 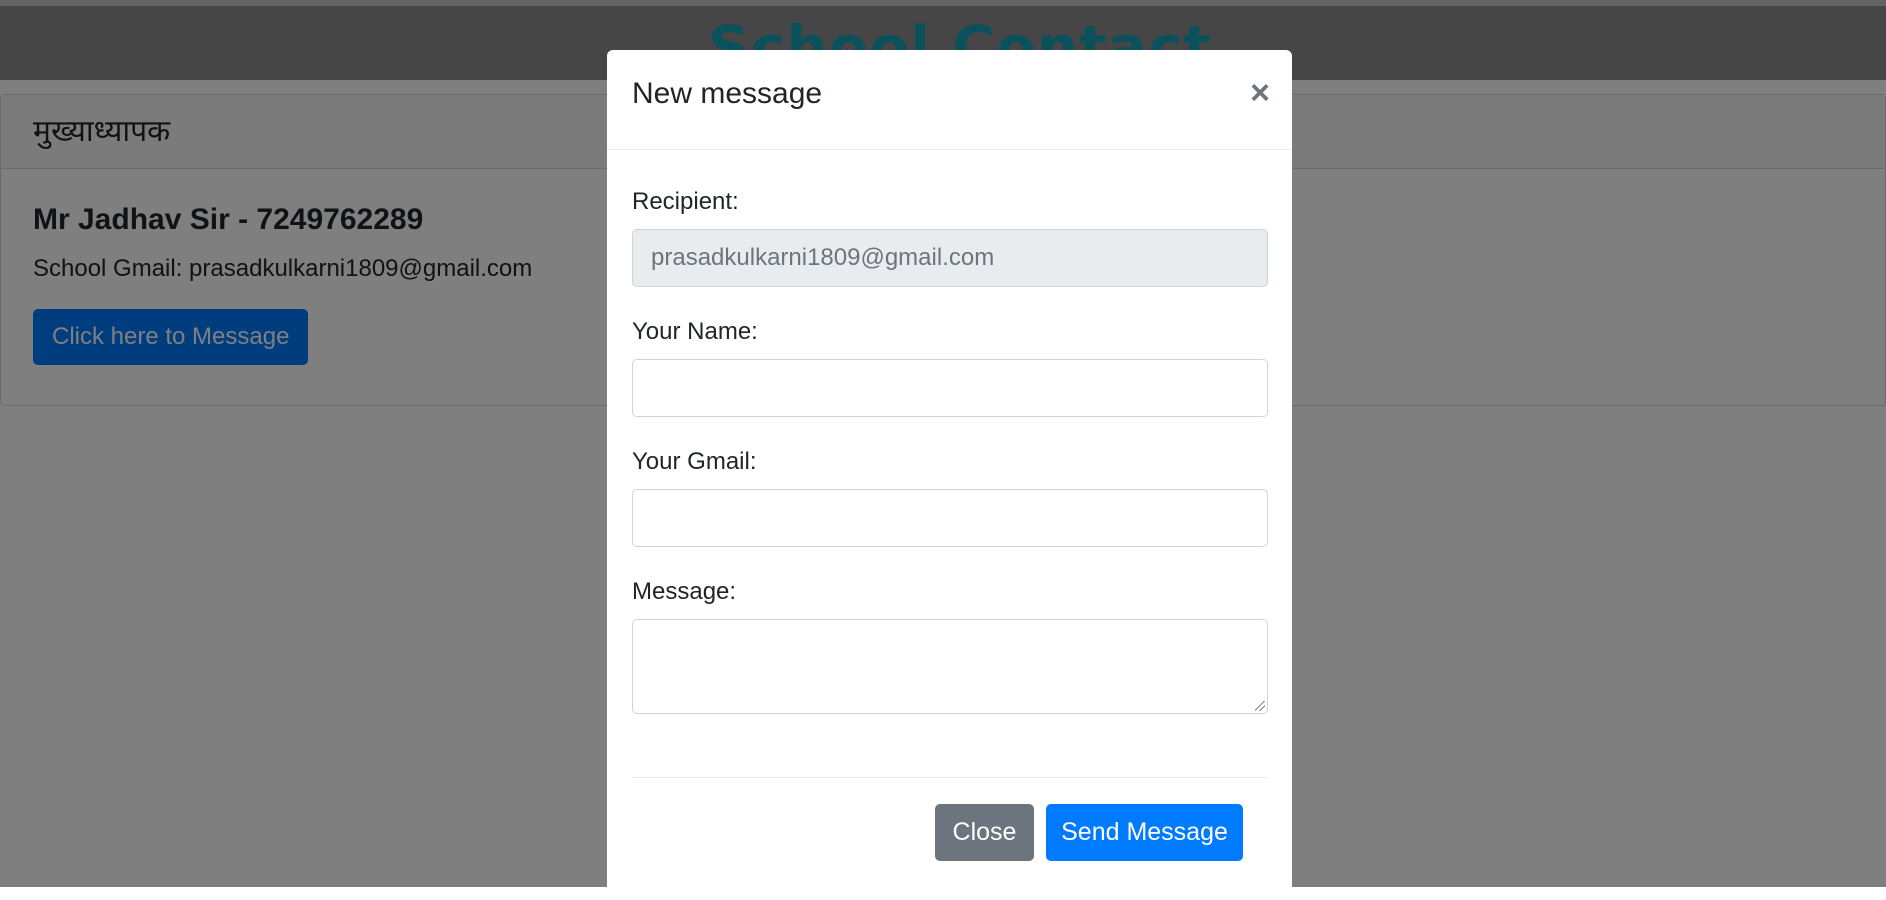 What do you see at coordinates (694, 461) in the screenshot?
I see `gmail-label: Your Gmail:` at bounding box center [694, 461].